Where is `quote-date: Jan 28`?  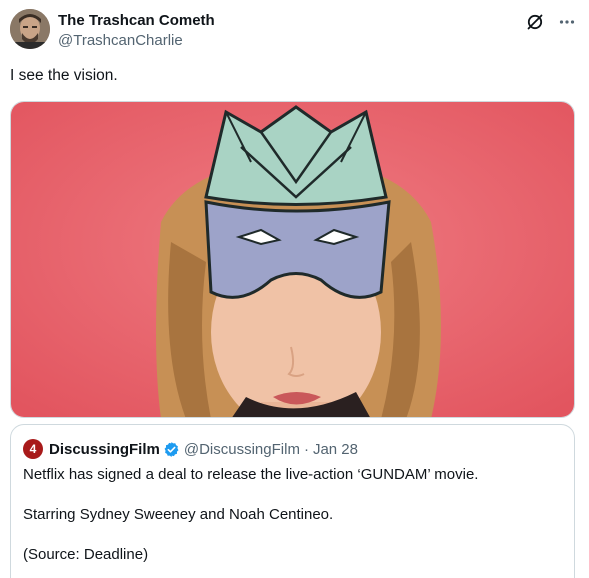
quote-date: Jan 28 is located at coordinates (335, 449).